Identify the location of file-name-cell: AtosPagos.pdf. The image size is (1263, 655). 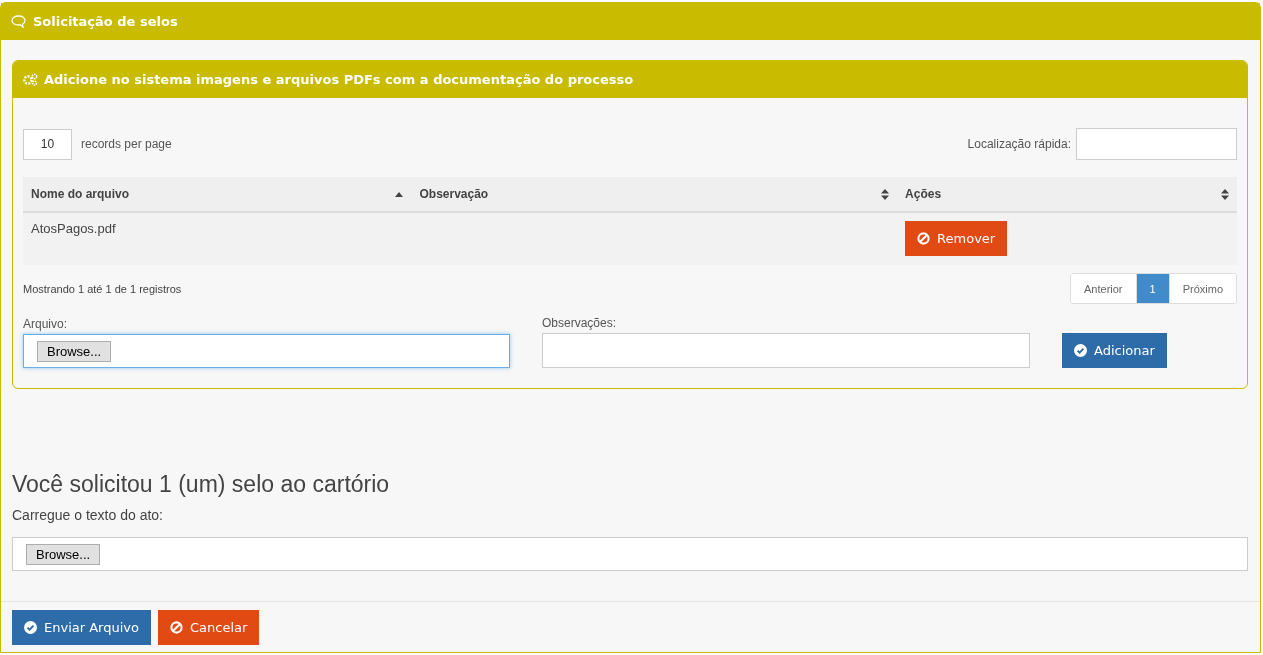
(73, 228).